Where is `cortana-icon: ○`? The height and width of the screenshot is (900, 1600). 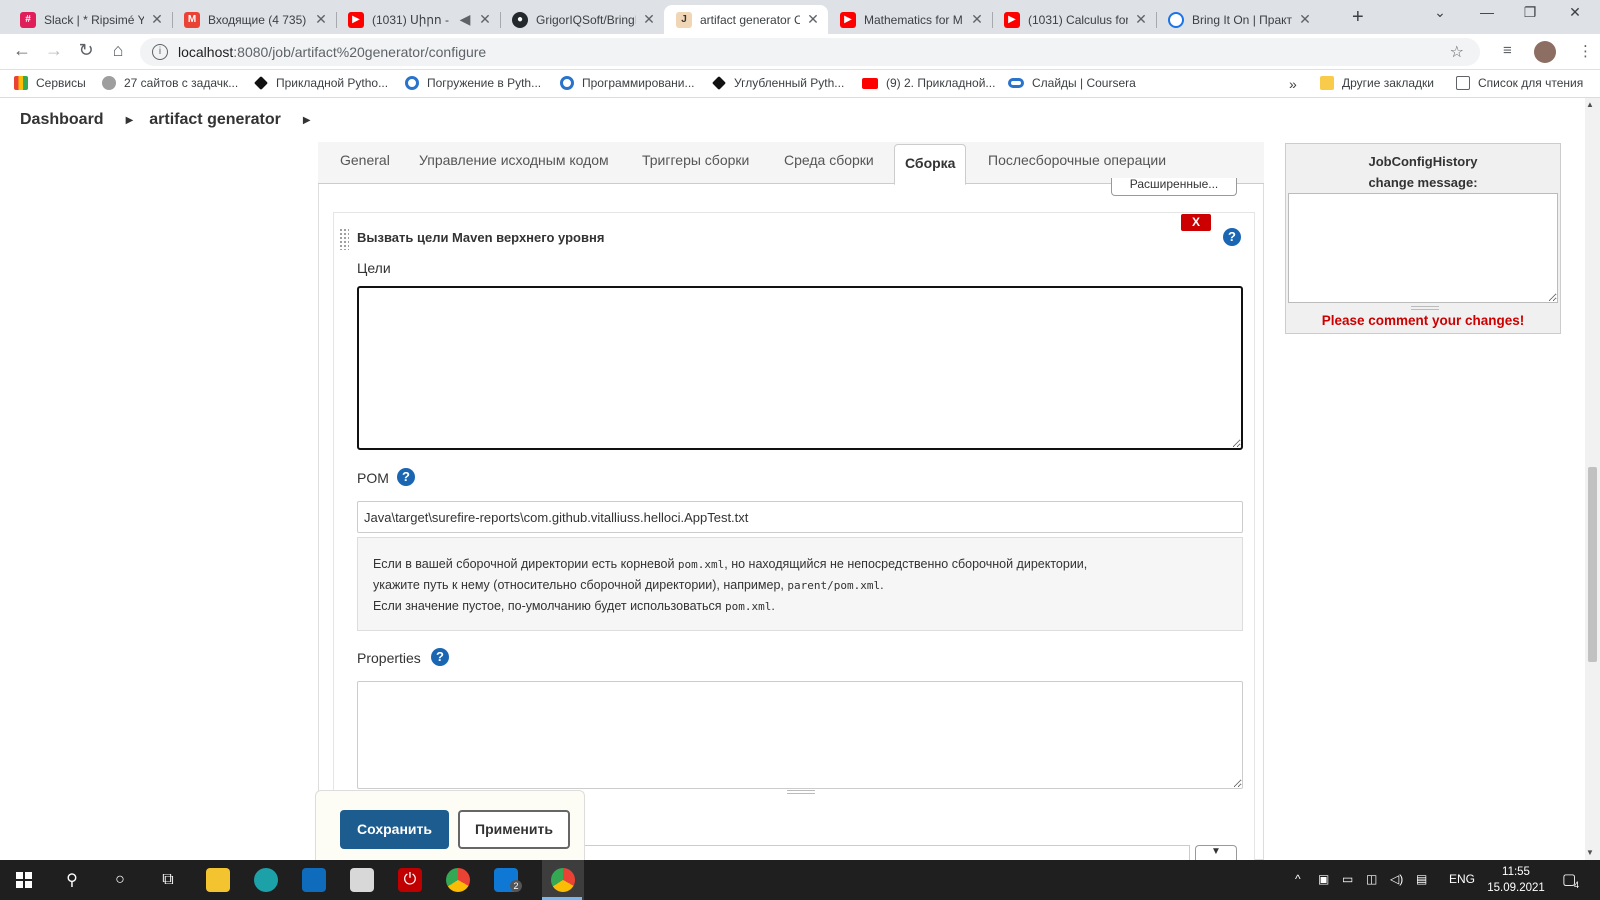
cortana-icon: ○ is located at coordinates (120, 880).